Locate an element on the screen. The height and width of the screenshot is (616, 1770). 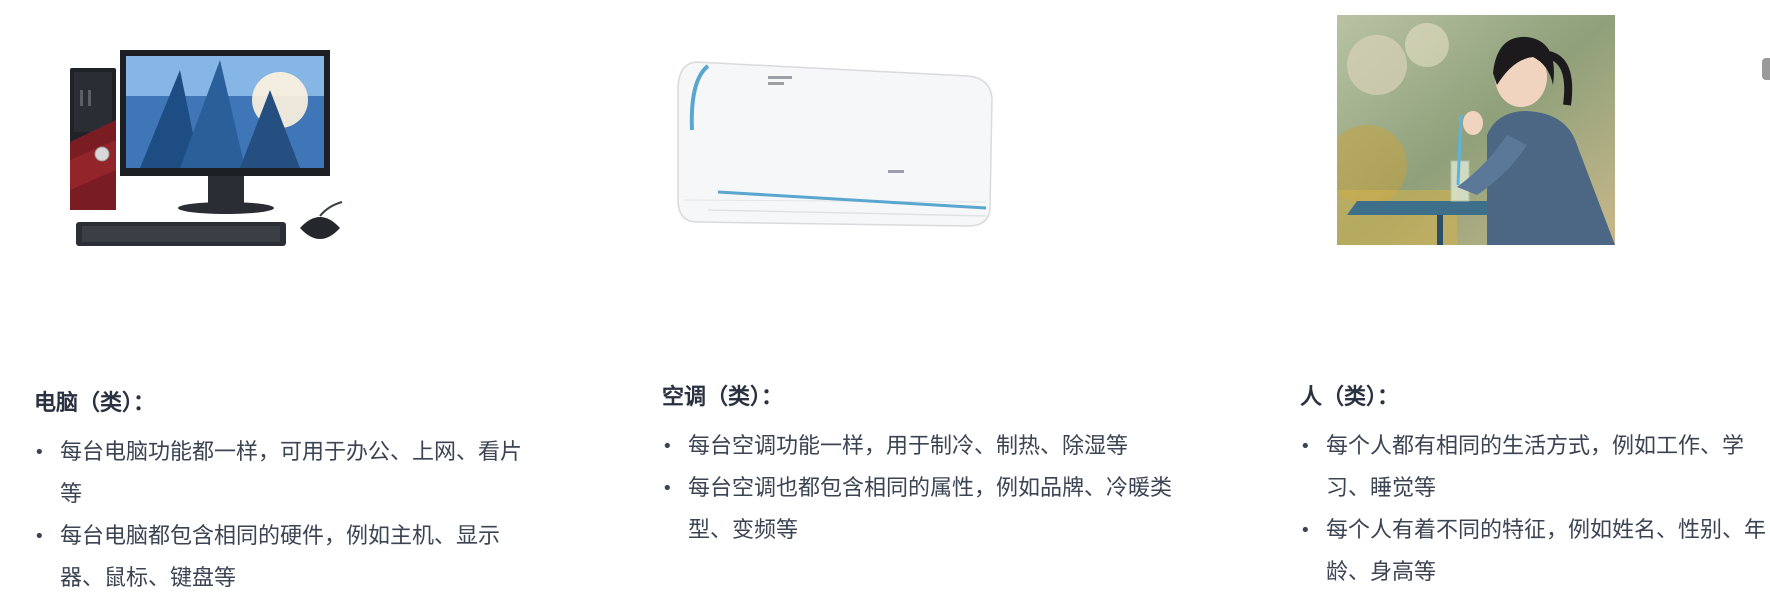
air-conditioner-illustration is located at coordinates (838, 145).